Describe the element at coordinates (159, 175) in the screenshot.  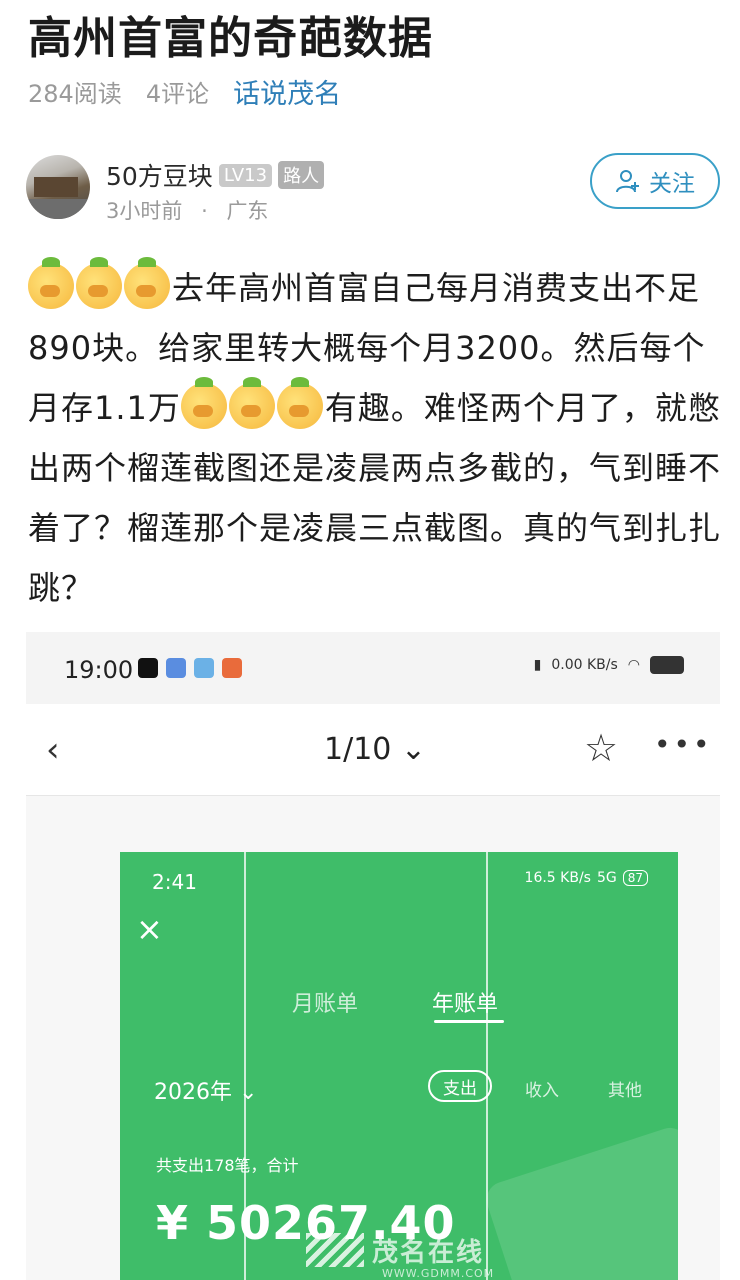
I see `author-name: 50方豆块` at that location.